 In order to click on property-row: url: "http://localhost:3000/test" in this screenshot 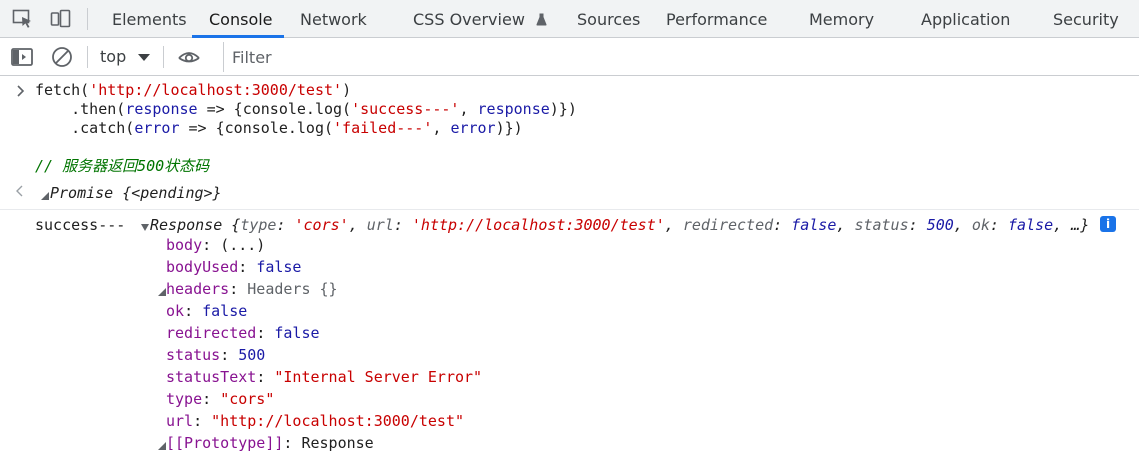, I will do `click(315, 421)`.